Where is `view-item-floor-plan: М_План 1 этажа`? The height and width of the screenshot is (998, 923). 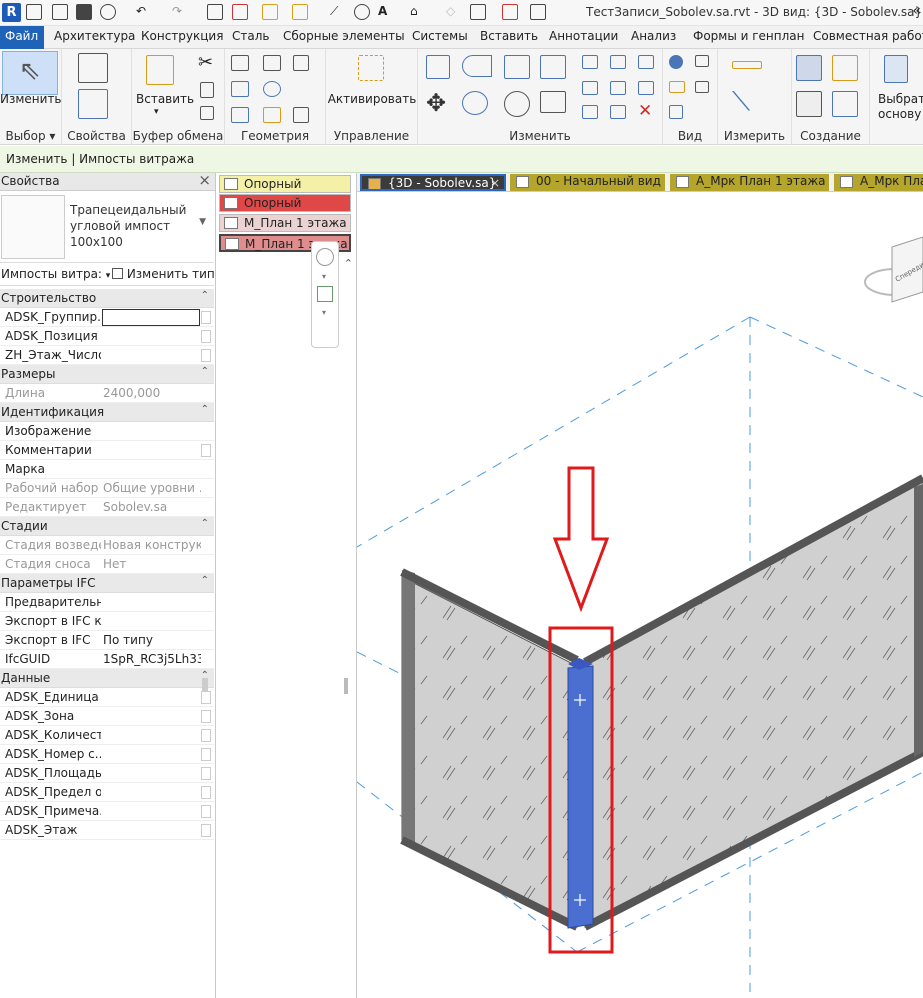 view-item-floor-plan: М_План 1 этажа is located at coordinates (285, 223).